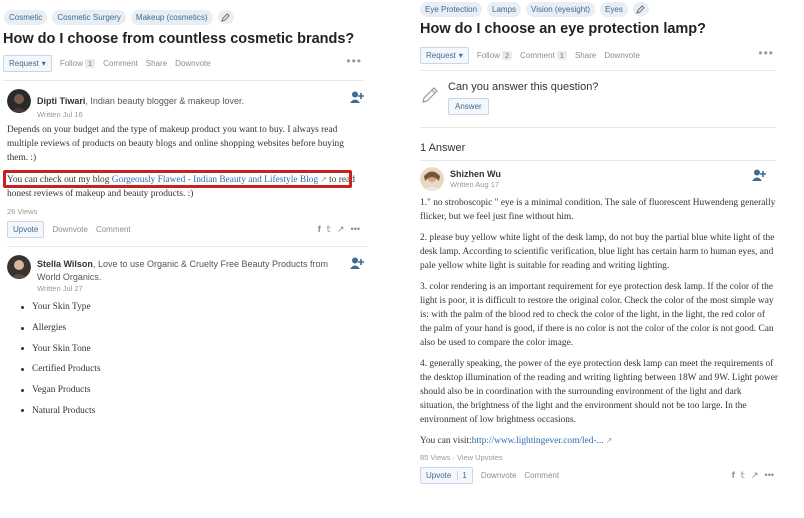  I want to click on topic-tag: Cosmetic Surgery, so click(89, 17).